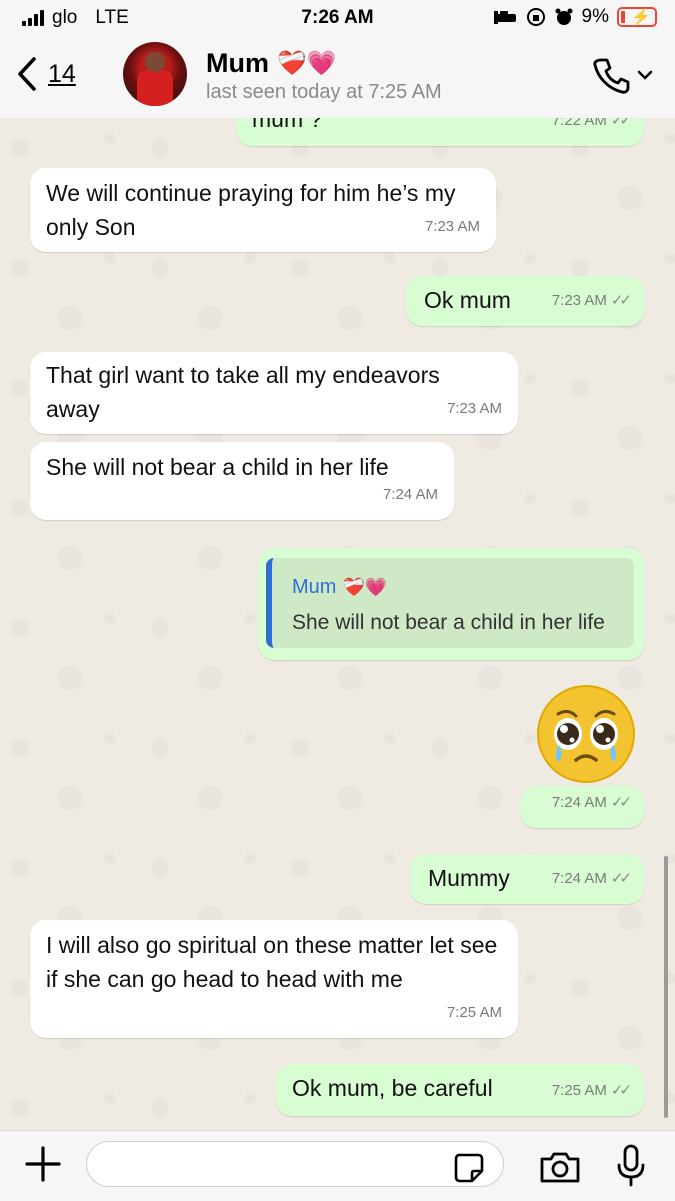  I want to click on last-seen: last seen today at 7:25 AM, so click(324, 92).